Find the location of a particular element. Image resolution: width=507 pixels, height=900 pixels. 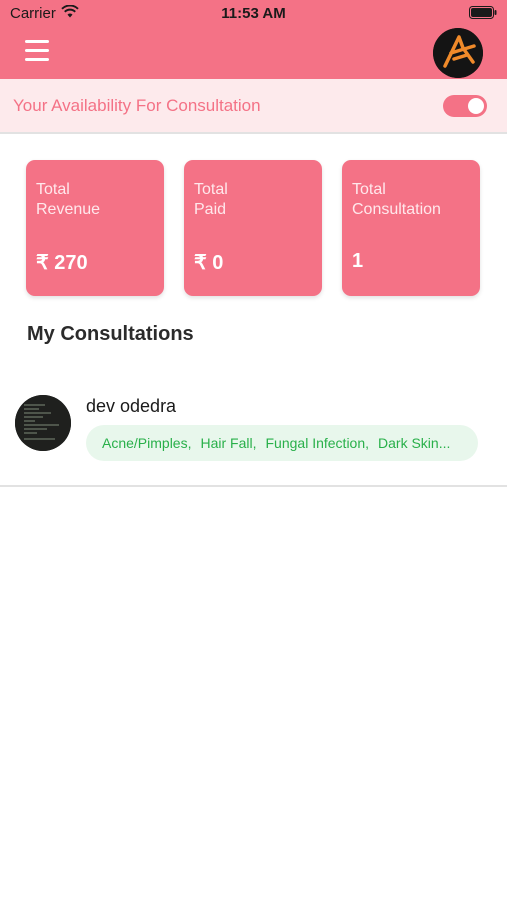

stat-title: Total Paid is located at coordinates (211, 199).